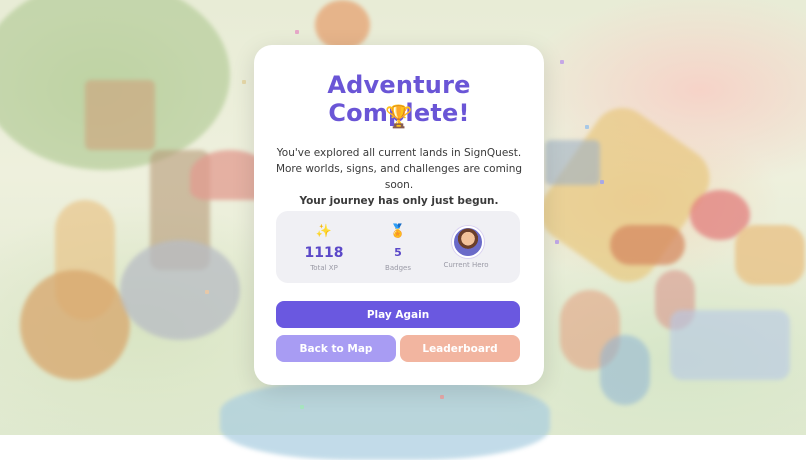 The image size is (806, 460). Describe the element at coordinates (466, 265) in the screenshot. I see `stat-label: Current Hero` at that location.